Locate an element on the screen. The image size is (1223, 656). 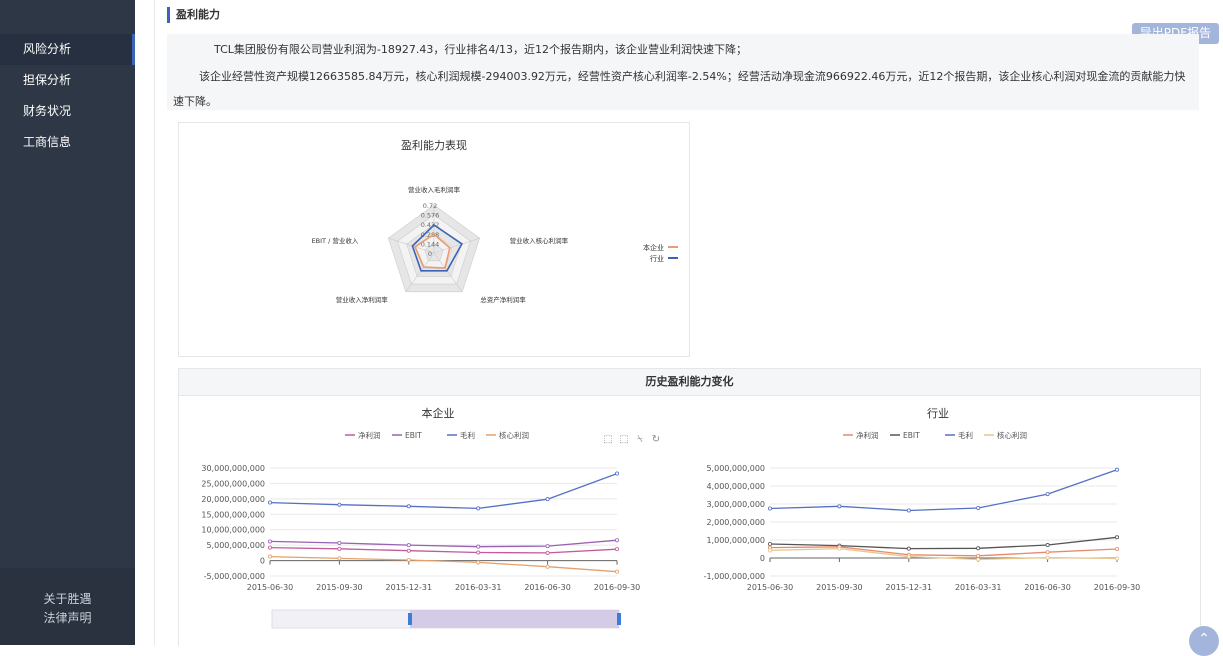
sidebar-item-risk-analysis: 风险分析 is located at coordinates (67, 49).